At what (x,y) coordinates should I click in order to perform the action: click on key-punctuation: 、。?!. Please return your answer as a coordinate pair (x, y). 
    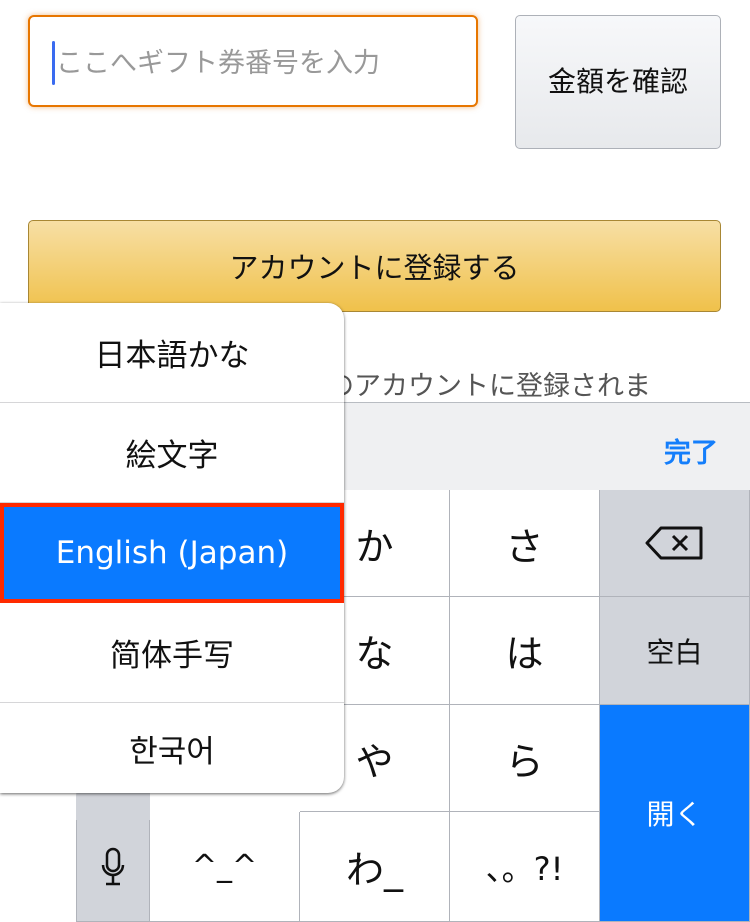
    Looking at the image, I should click on (525, 867).